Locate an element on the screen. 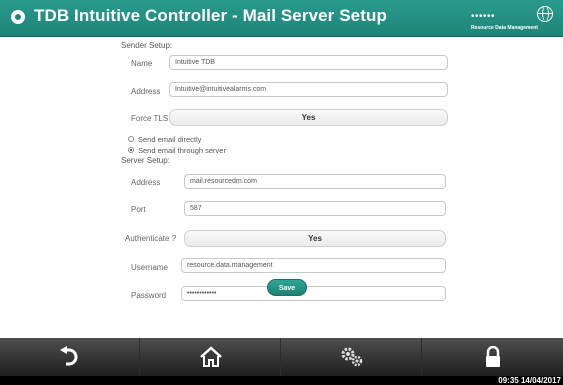 This screenshot has height=385, width=563. radio-icon is located at coordinates (131, 139).